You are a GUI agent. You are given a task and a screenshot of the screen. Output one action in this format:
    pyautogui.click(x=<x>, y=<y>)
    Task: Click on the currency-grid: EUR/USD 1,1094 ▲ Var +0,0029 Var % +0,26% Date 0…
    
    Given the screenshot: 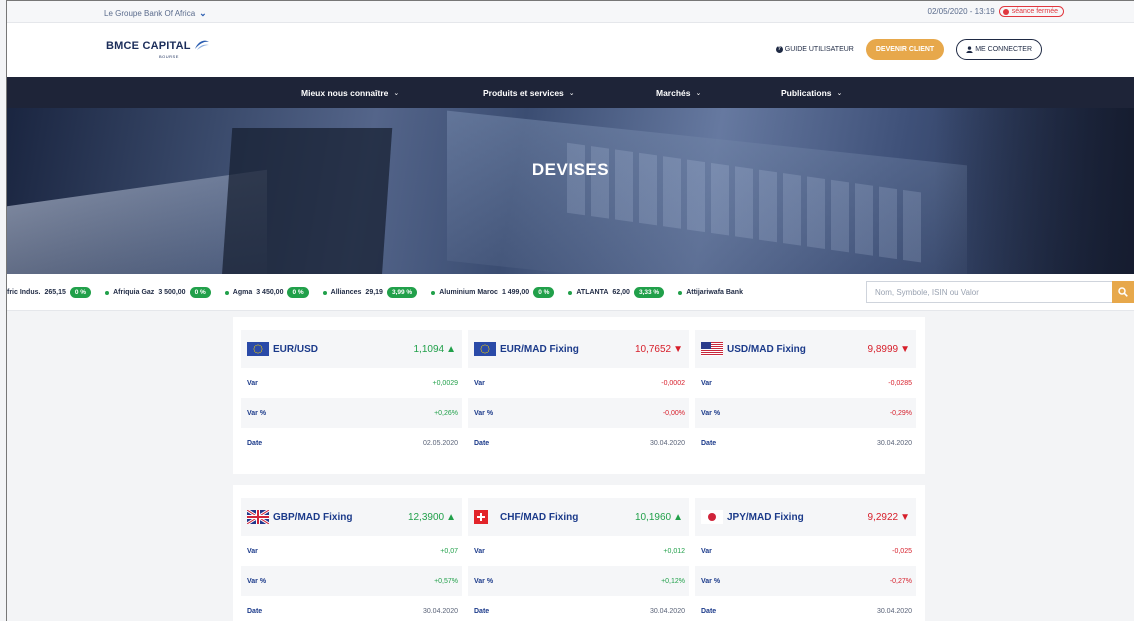 What is the action you would take?
    pyautogui.click(x=579, y=394)
    